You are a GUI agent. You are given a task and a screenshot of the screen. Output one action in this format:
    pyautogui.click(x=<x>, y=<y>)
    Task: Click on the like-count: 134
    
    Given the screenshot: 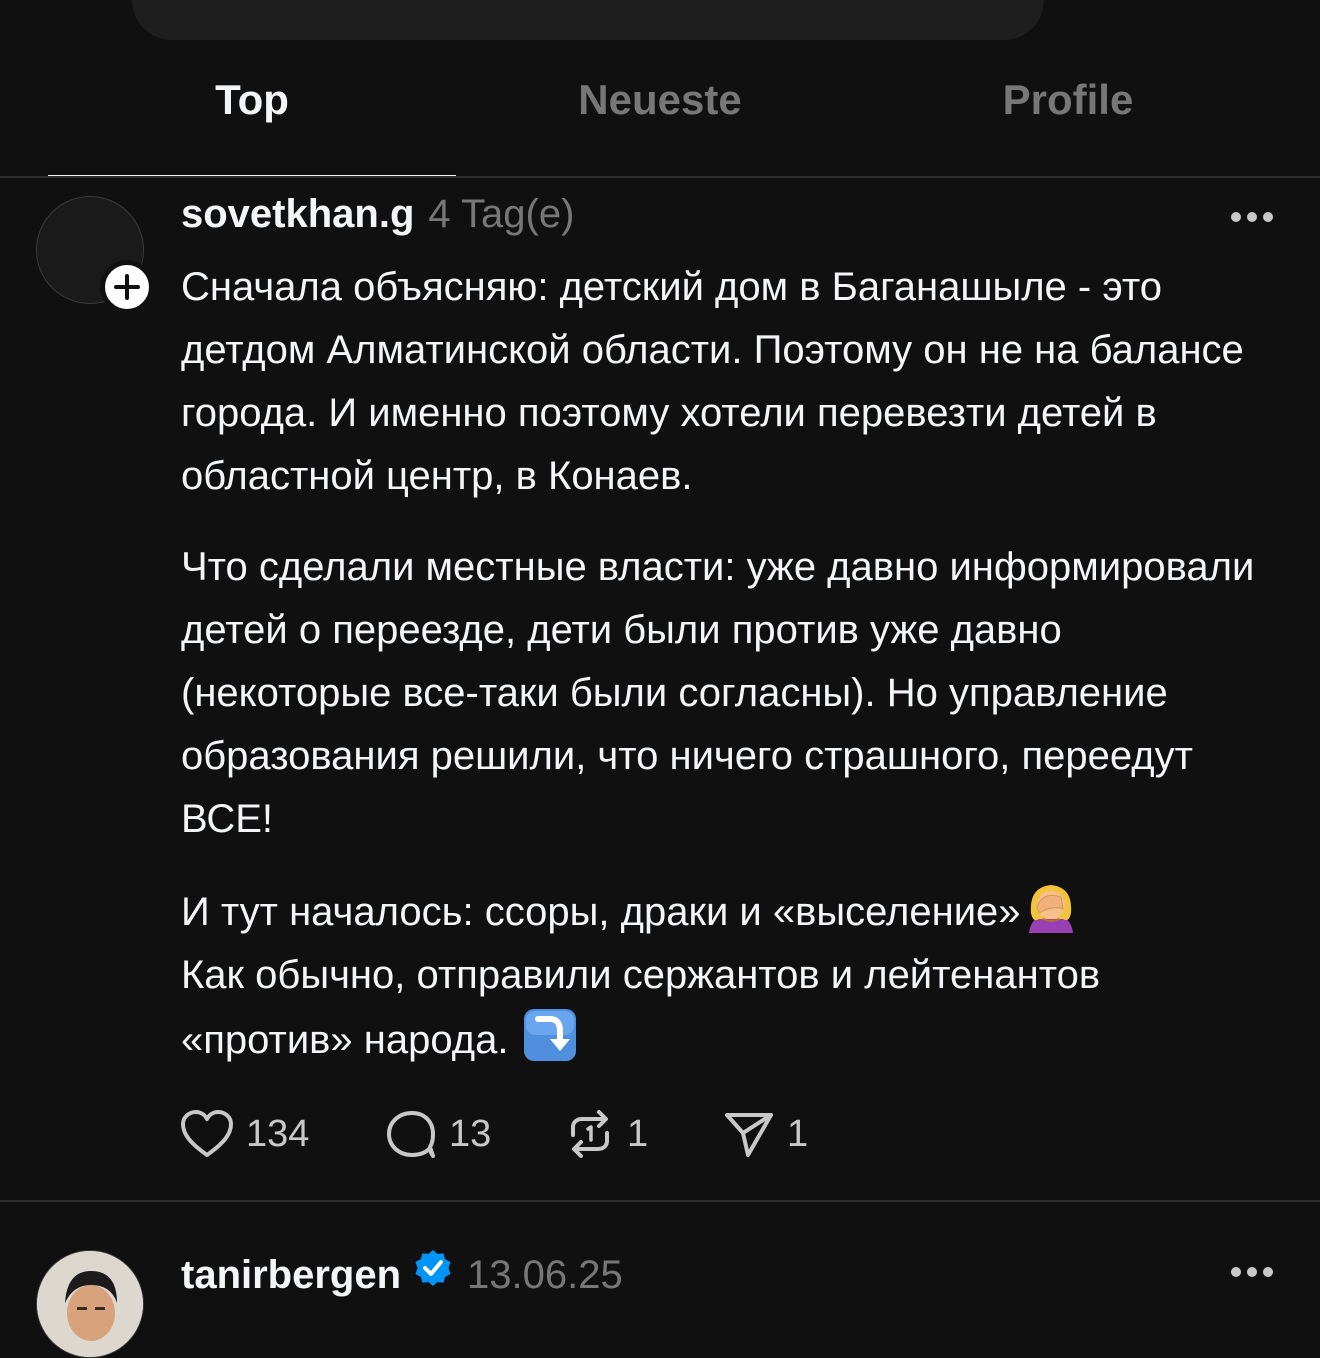 What is the action you would take?
    pyautogui.click(x=278, y=1133)
    